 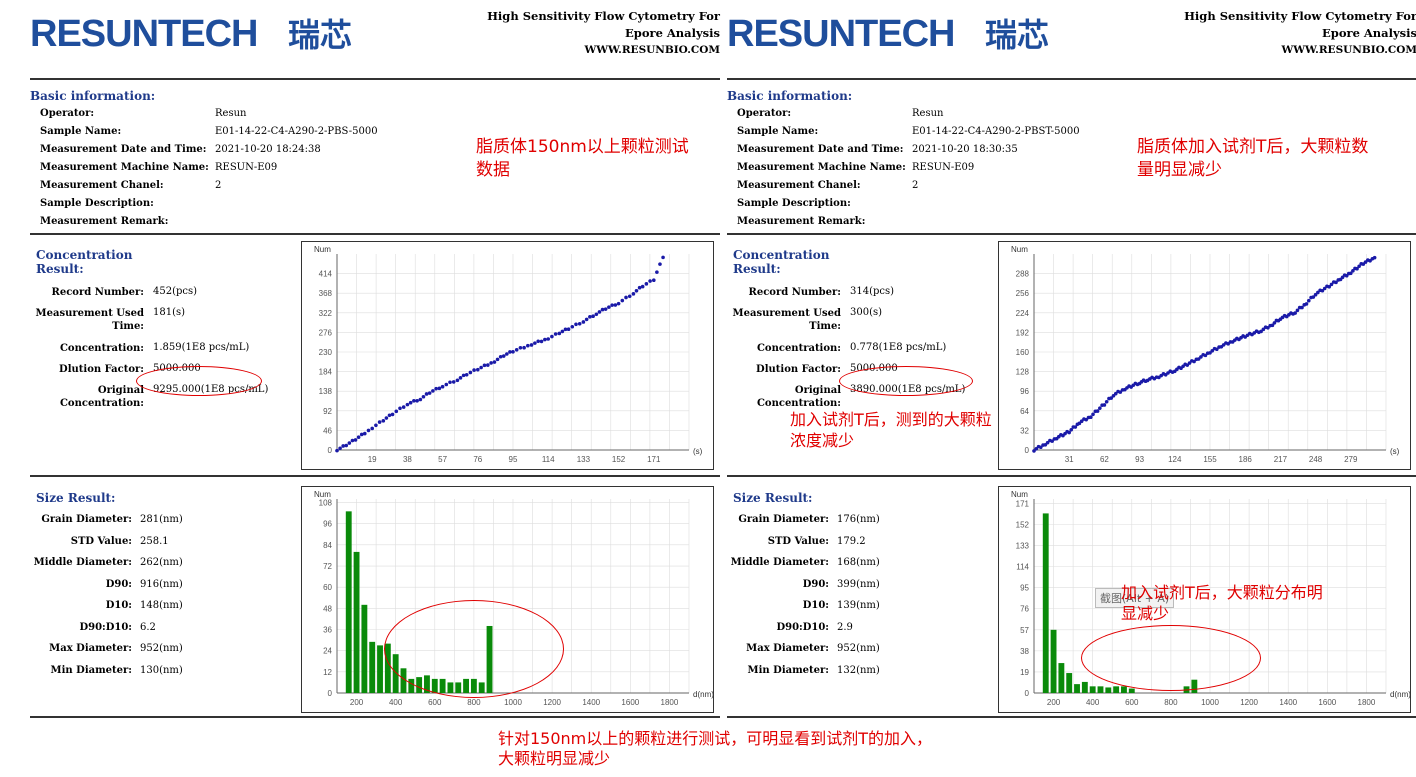 What do you see at coordinates (513, 459) in the screenshot?
I see `x-tick-label: 95` at bounding box center [513, 459].